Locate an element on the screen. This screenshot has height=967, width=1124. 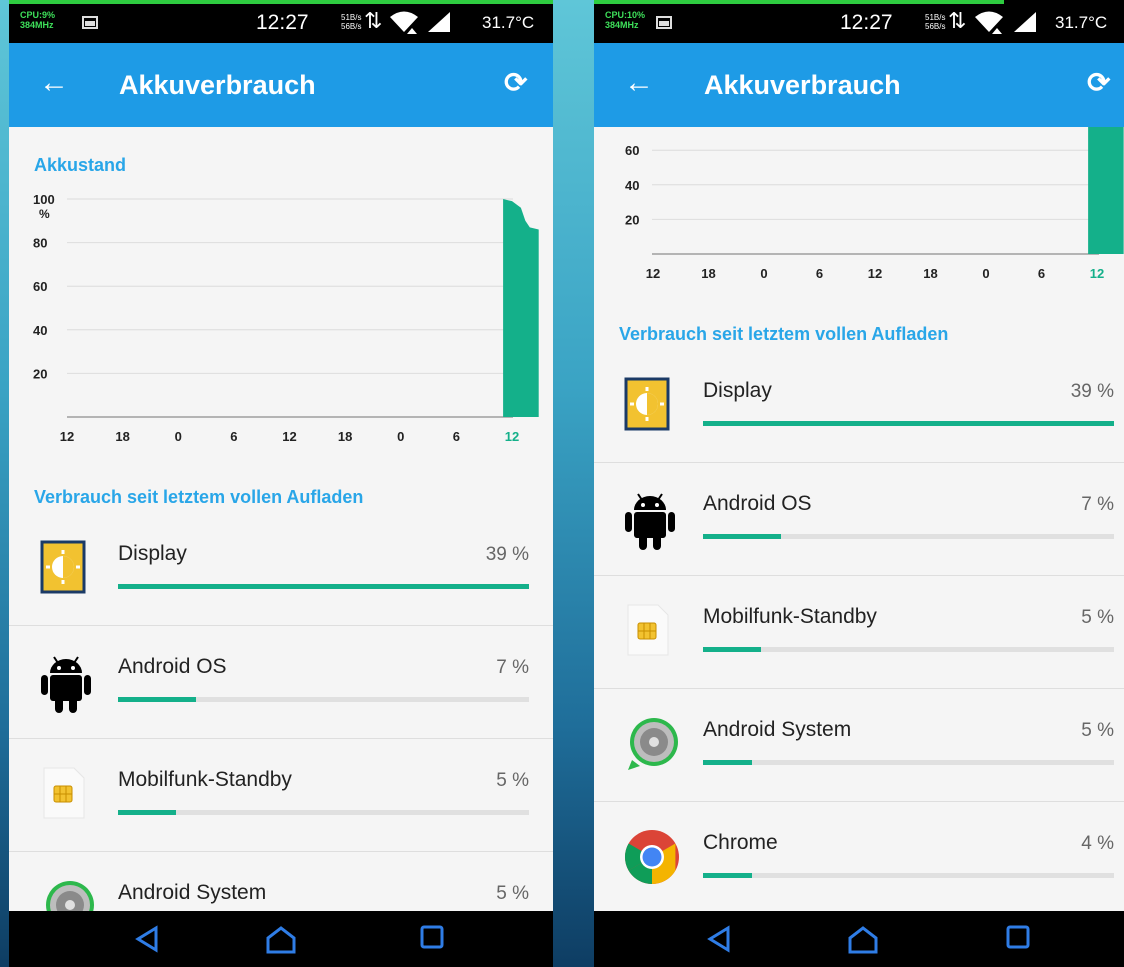
image-notification-icon is located at coordinates (90, 22).